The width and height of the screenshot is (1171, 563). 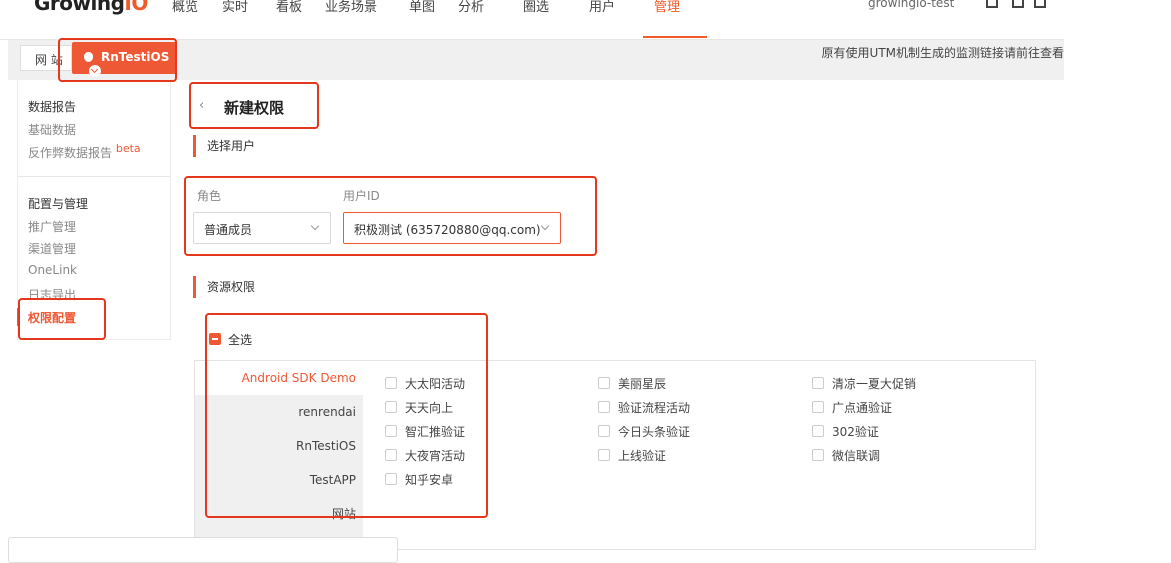 I want to click on section-resource-permissions: 资源权限, so click(x=224, y=287).